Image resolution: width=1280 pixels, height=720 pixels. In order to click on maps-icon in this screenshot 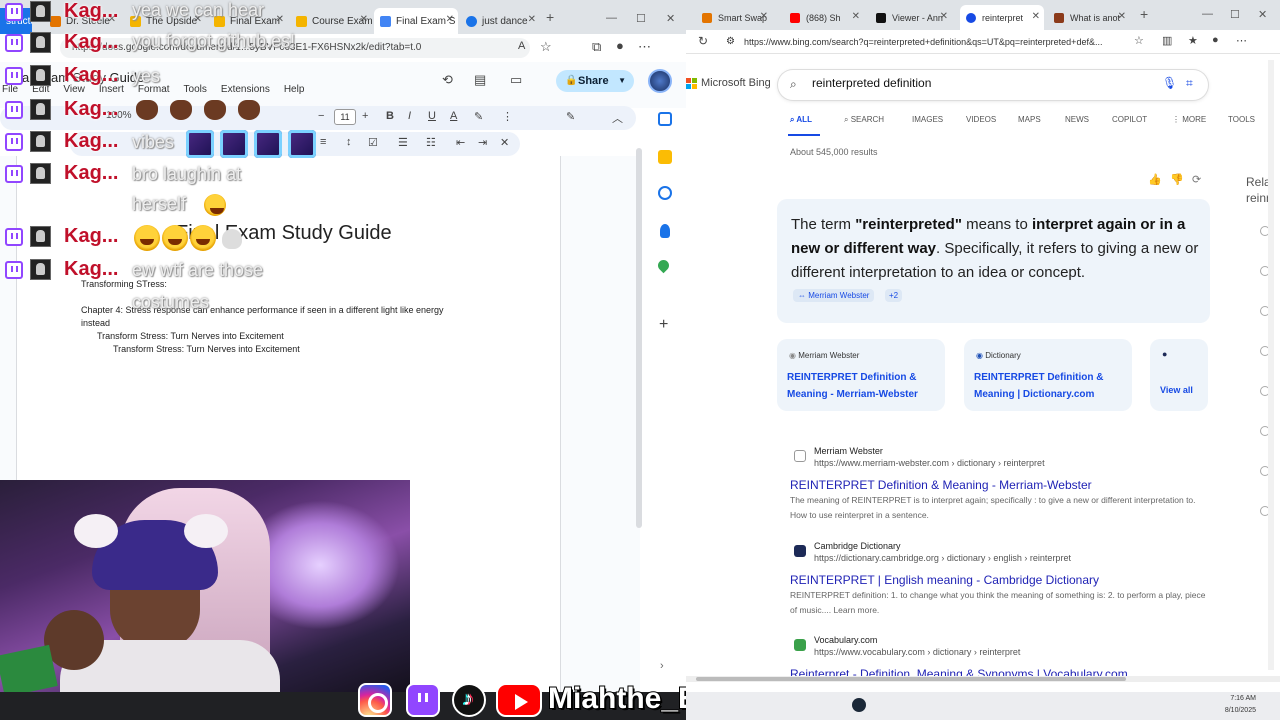, I will do `click(663, 265)`.